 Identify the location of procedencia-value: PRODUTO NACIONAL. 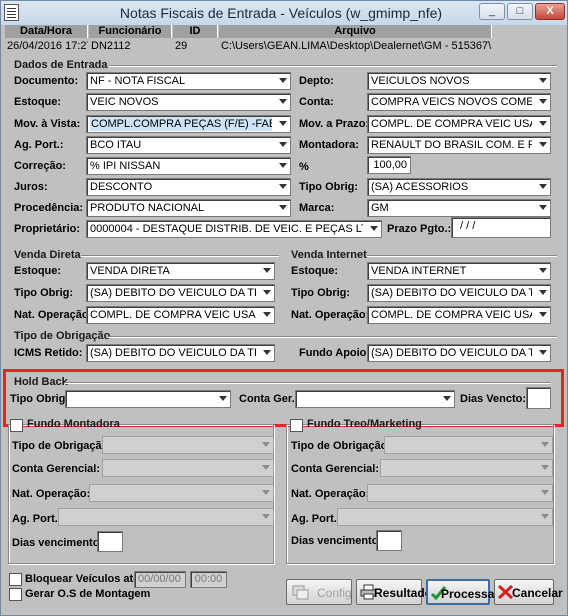
(147, 208).